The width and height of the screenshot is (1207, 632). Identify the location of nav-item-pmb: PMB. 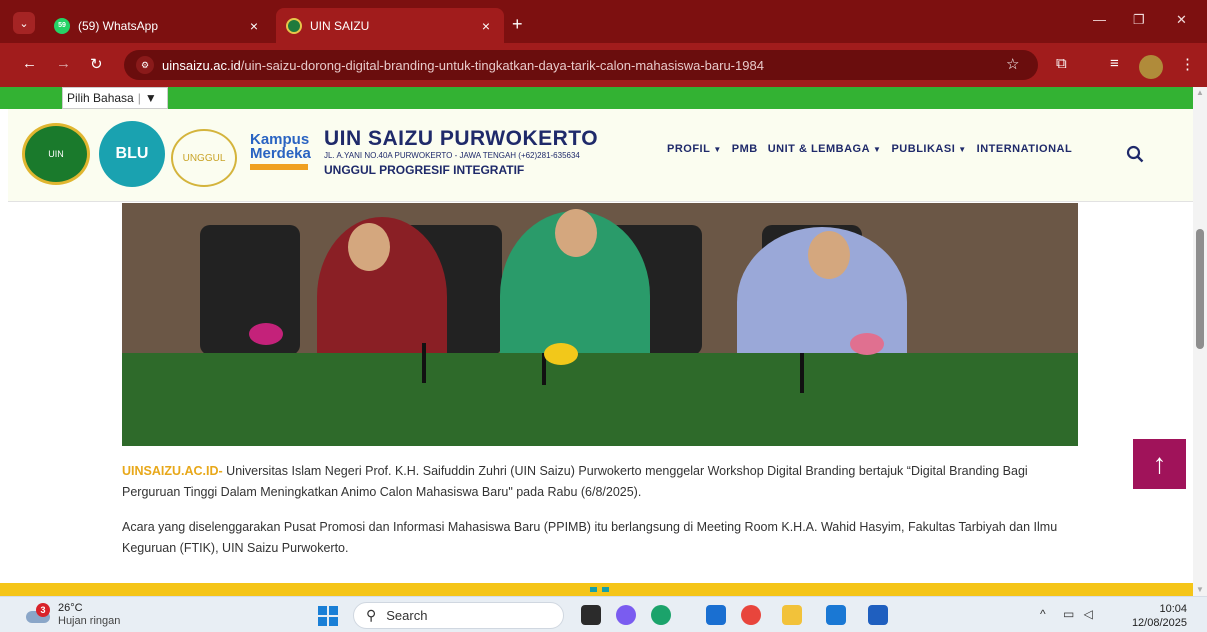
(745, 149).